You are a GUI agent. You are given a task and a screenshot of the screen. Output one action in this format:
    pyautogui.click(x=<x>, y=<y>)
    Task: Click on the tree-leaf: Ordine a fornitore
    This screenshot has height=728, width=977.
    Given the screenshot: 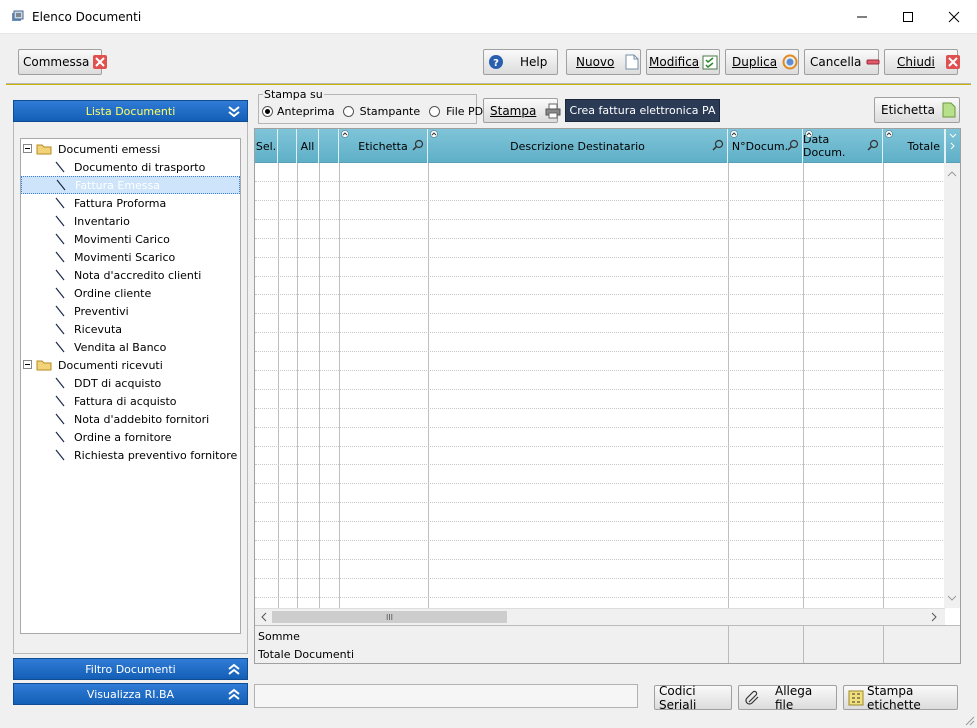 What is the action you would take?
    pyautogui.click(x=130, y=437)
    